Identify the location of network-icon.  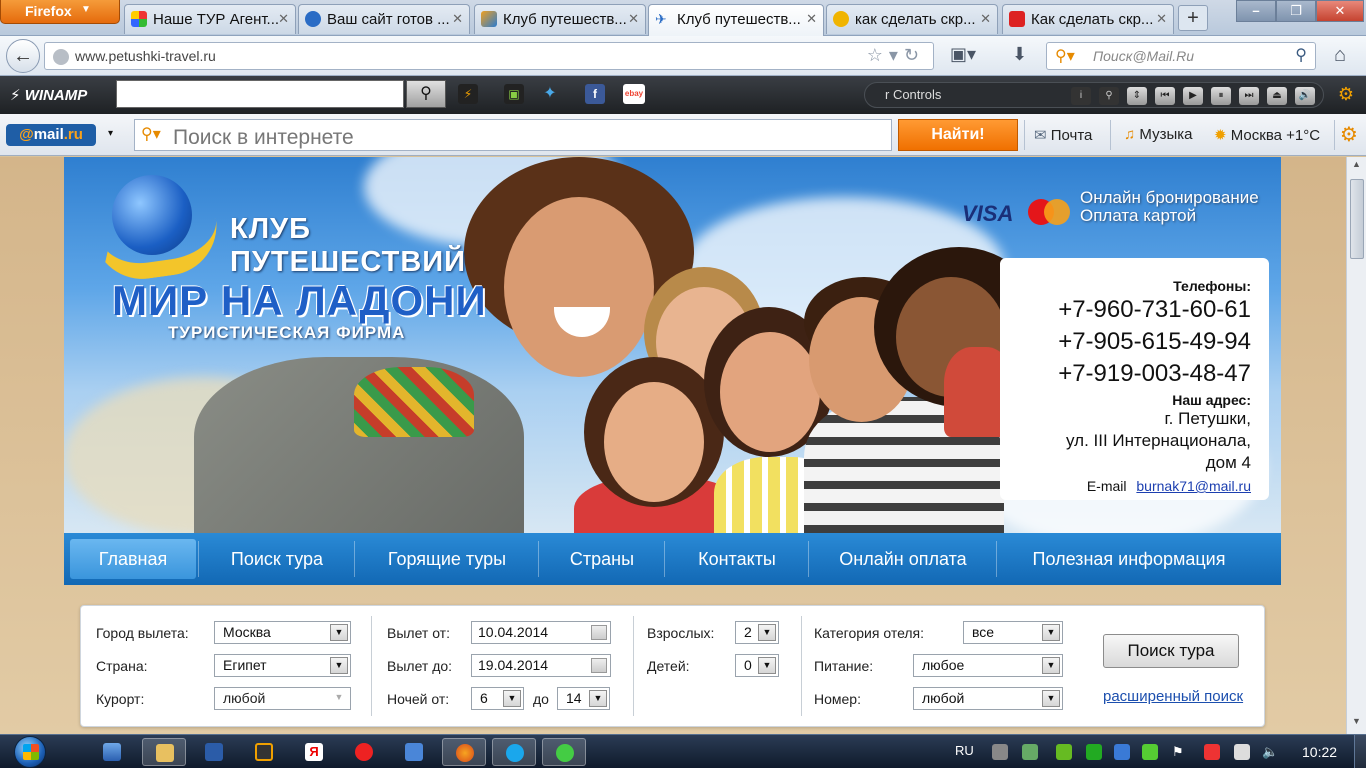
(1000, 752).